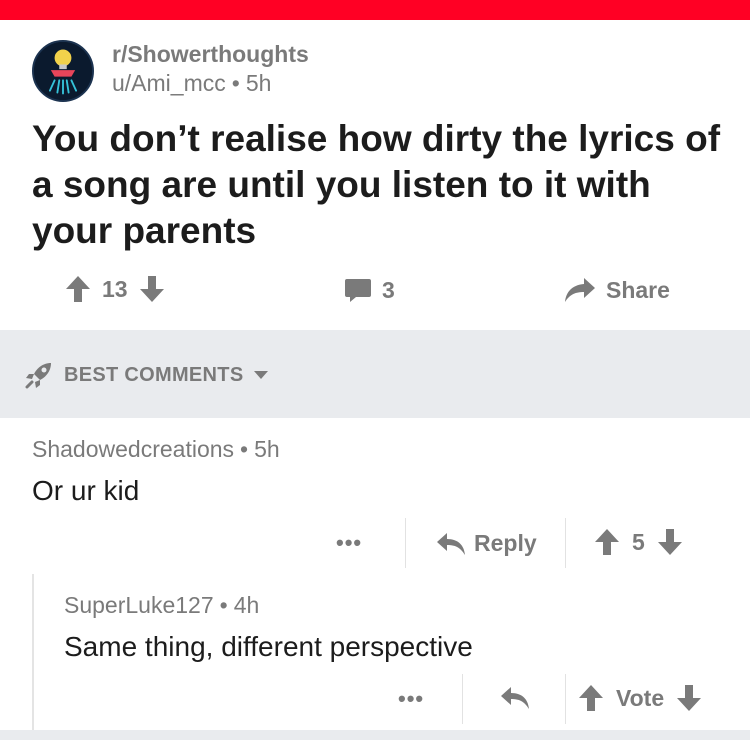  What do you see at coordinates (388, 289) in the screenshot?
I see `comment-count: 3` at bounding box center [388, 289].